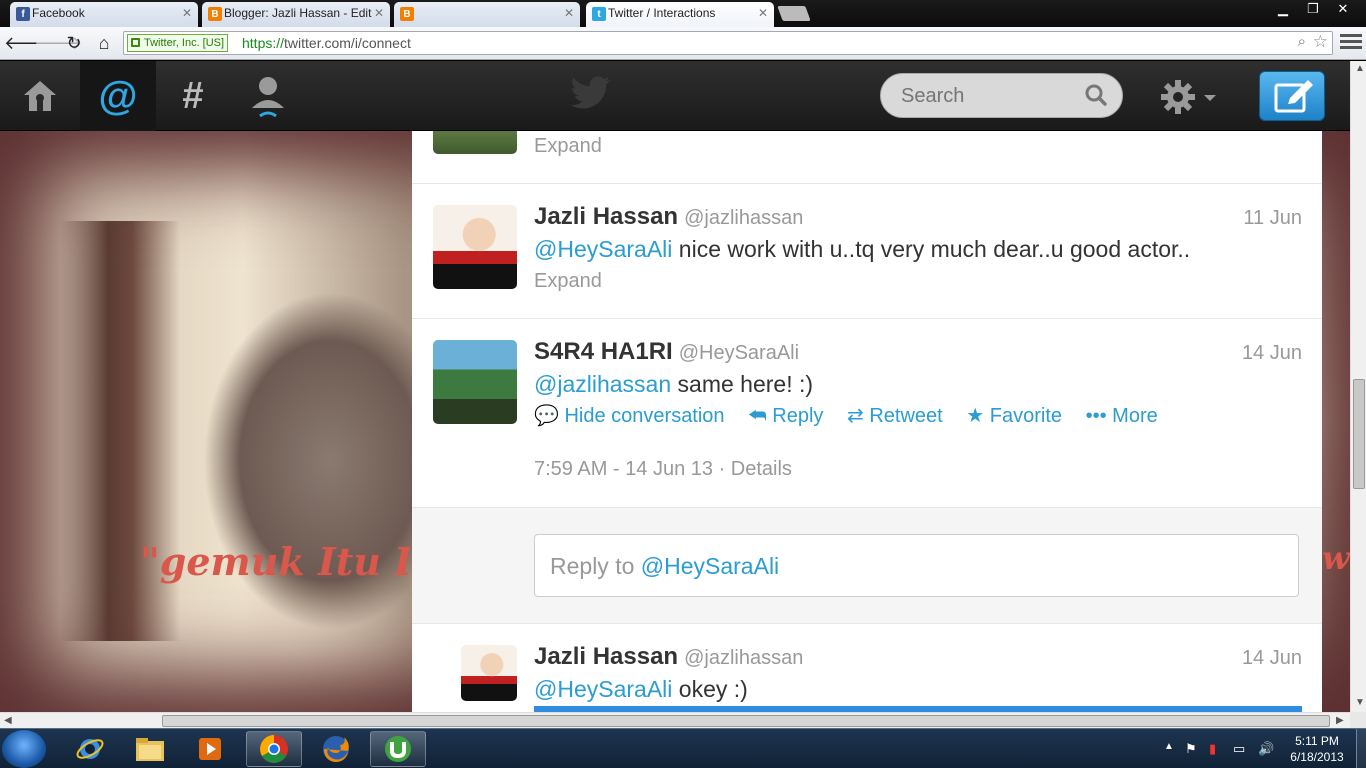 The image size is (1366, 768). What do you see at coordinates (8, 720) in the screenshot?
I see `scroll-left-arrow: ◀` at bounding box center [8, 720].